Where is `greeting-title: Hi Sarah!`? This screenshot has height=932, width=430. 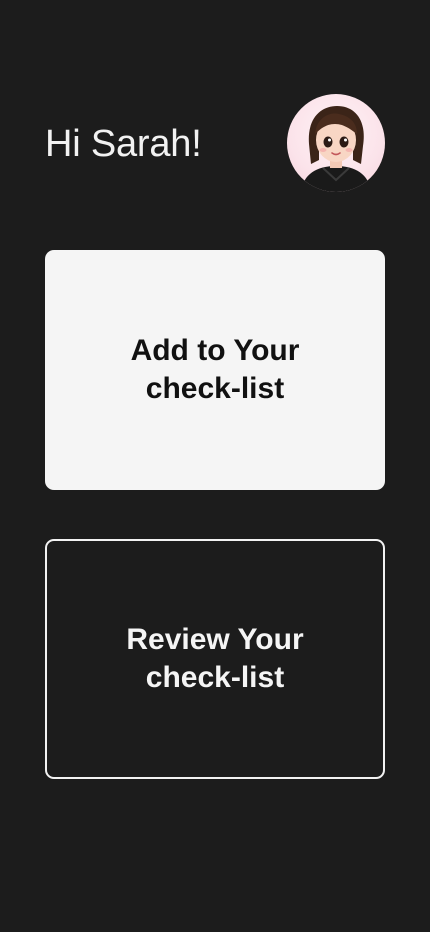
greeting-title: Hi Sarah! is located at coordinates (123, 144).